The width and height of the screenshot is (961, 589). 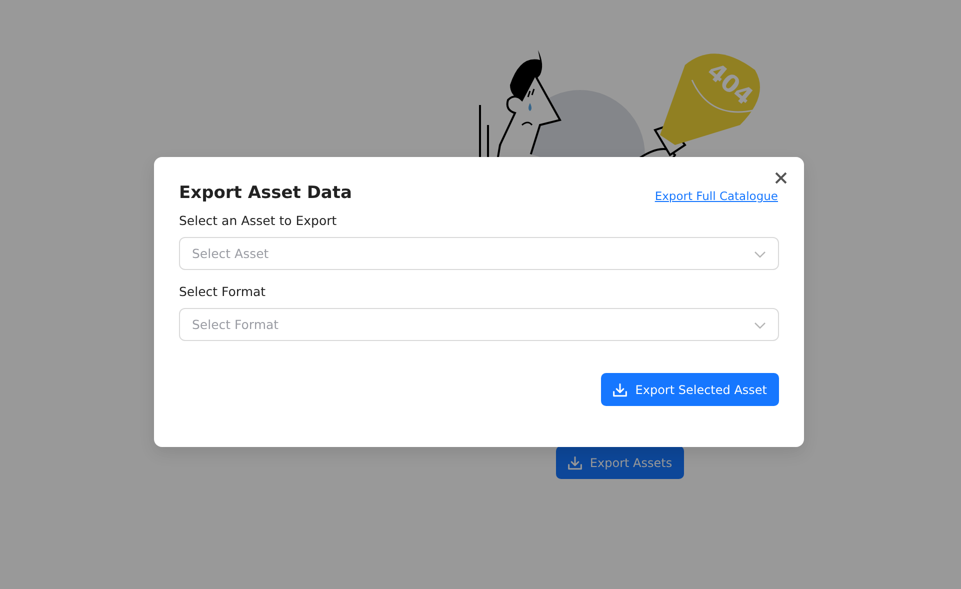 I want to click on export-catalogue-link: Export Full Catalogue, so click(x=716, y=196).